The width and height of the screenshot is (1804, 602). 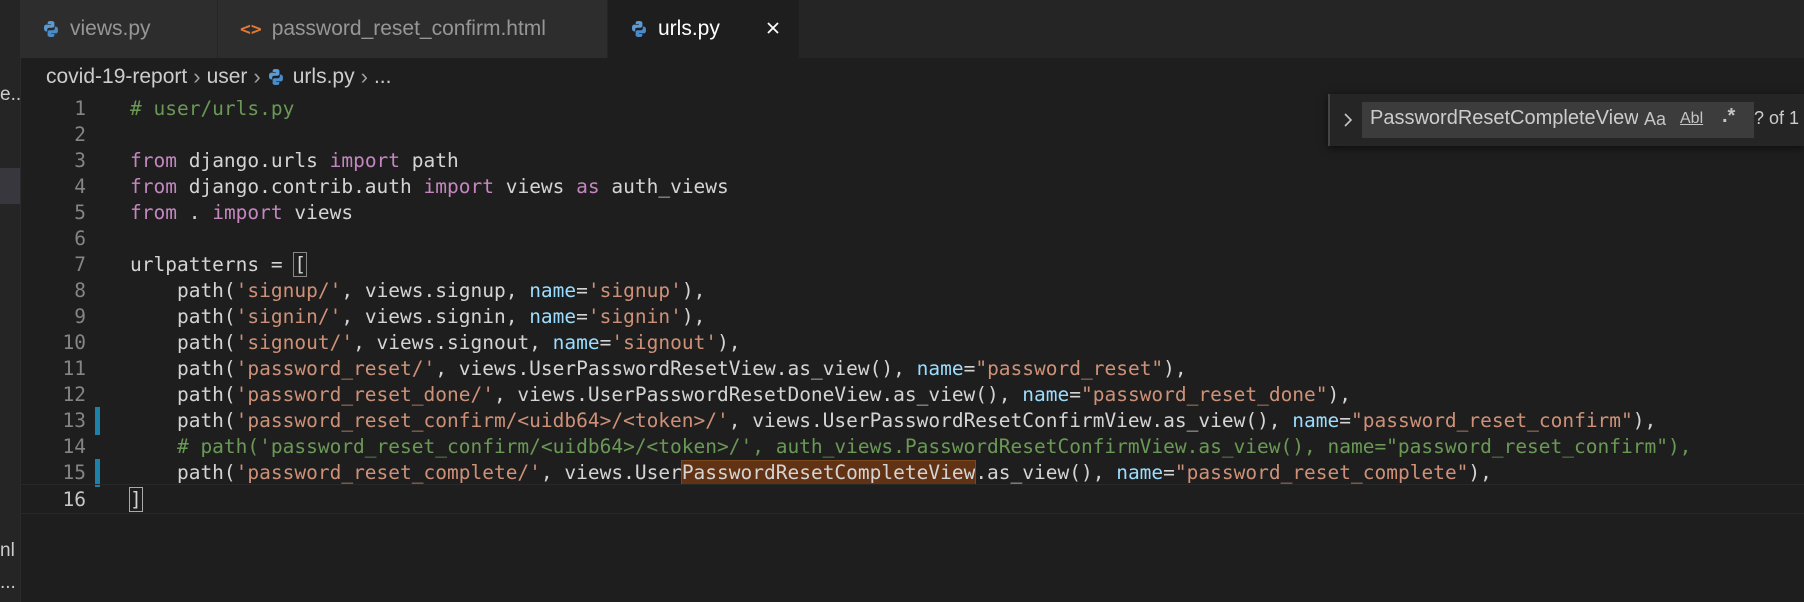 I want to click on html-icon: <>, so click(x=251, y=29).